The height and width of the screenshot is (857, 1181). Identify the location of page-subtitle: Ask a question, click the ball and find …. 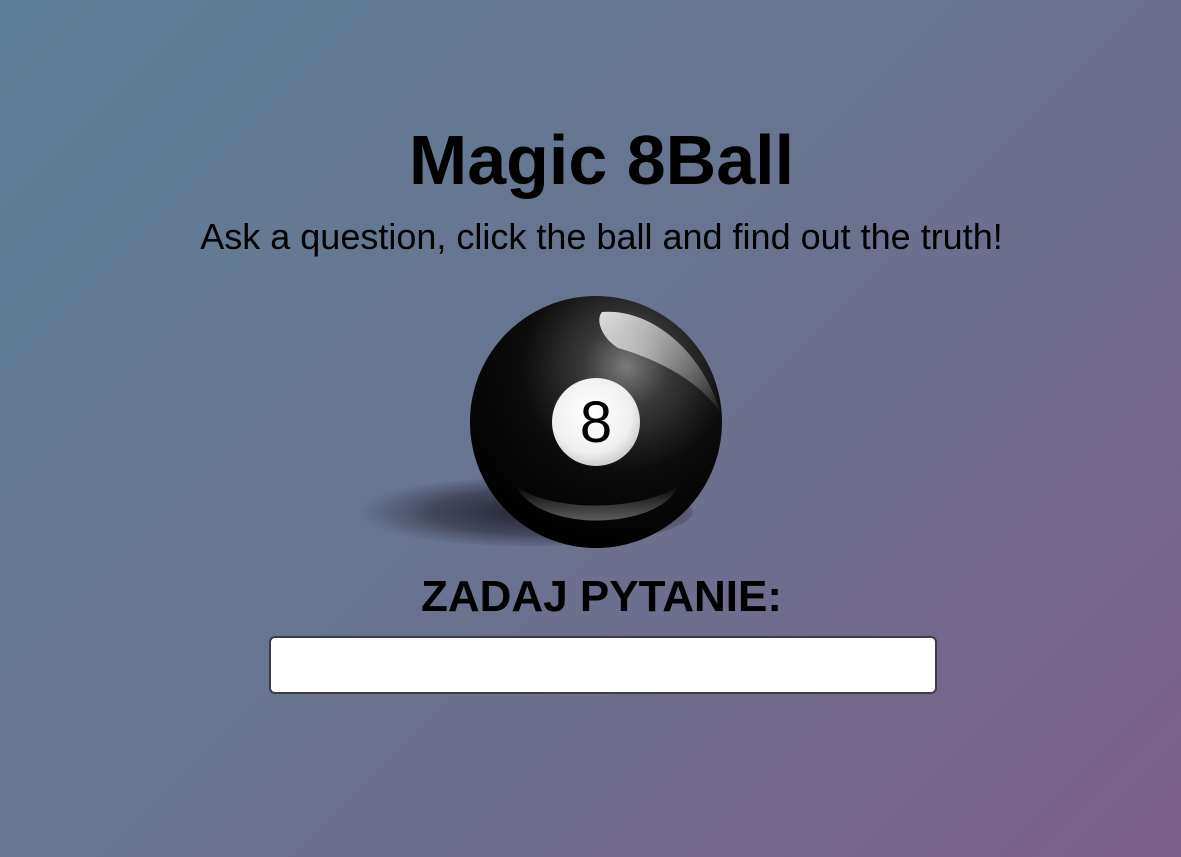
(601, 236).